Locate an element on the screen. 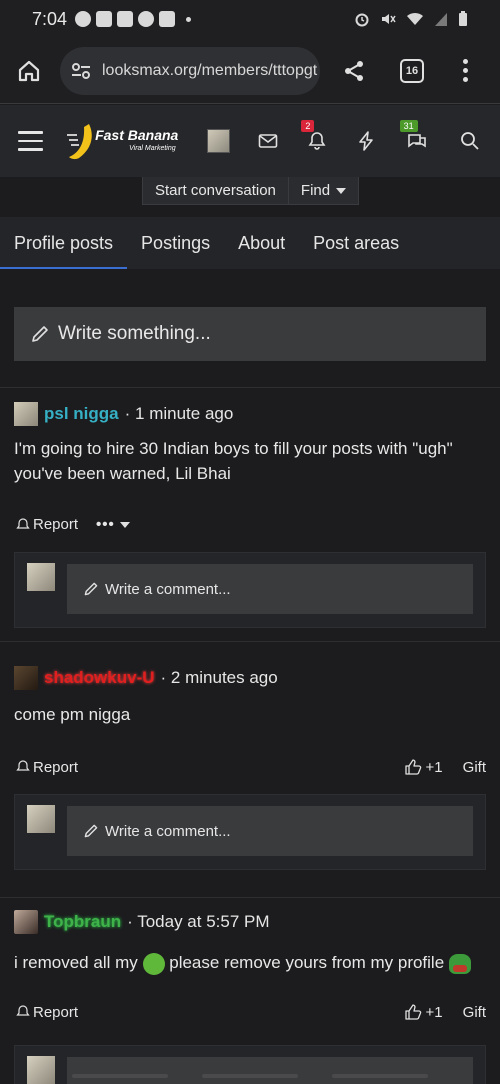  post-time: · 2 minutes ago is located at coordinates (219, 678).